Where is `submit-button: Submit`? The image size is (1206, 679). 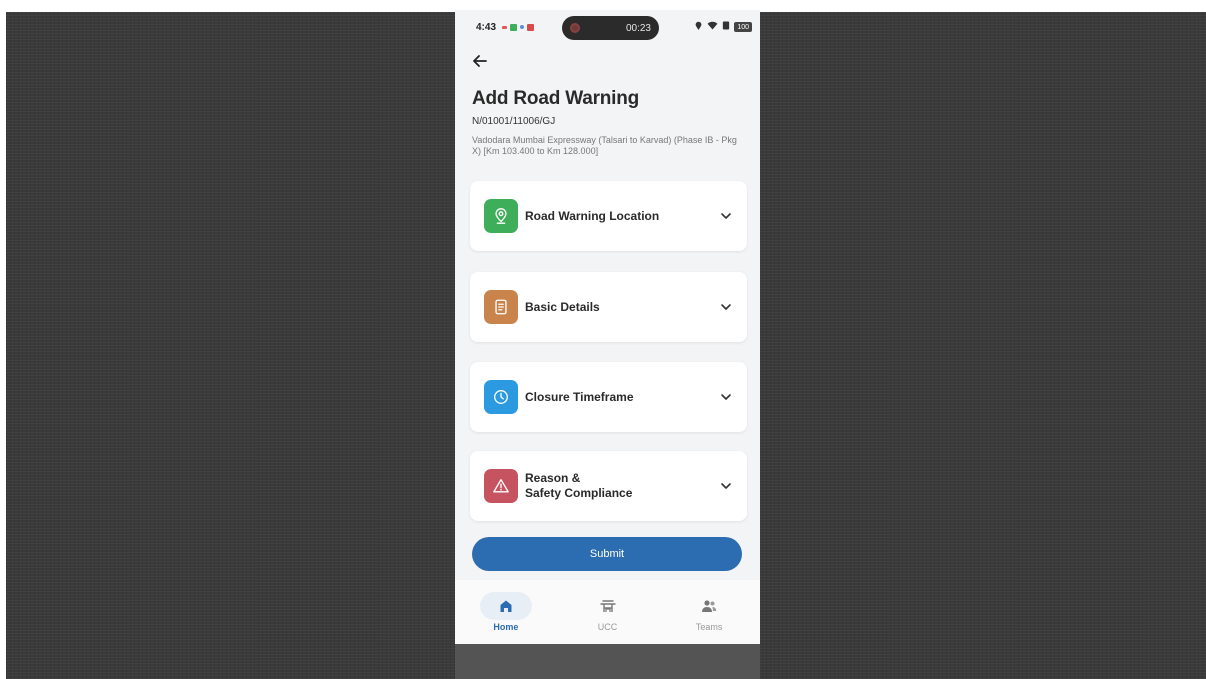
submit-button: Submit is located at coordinates (607, 554).